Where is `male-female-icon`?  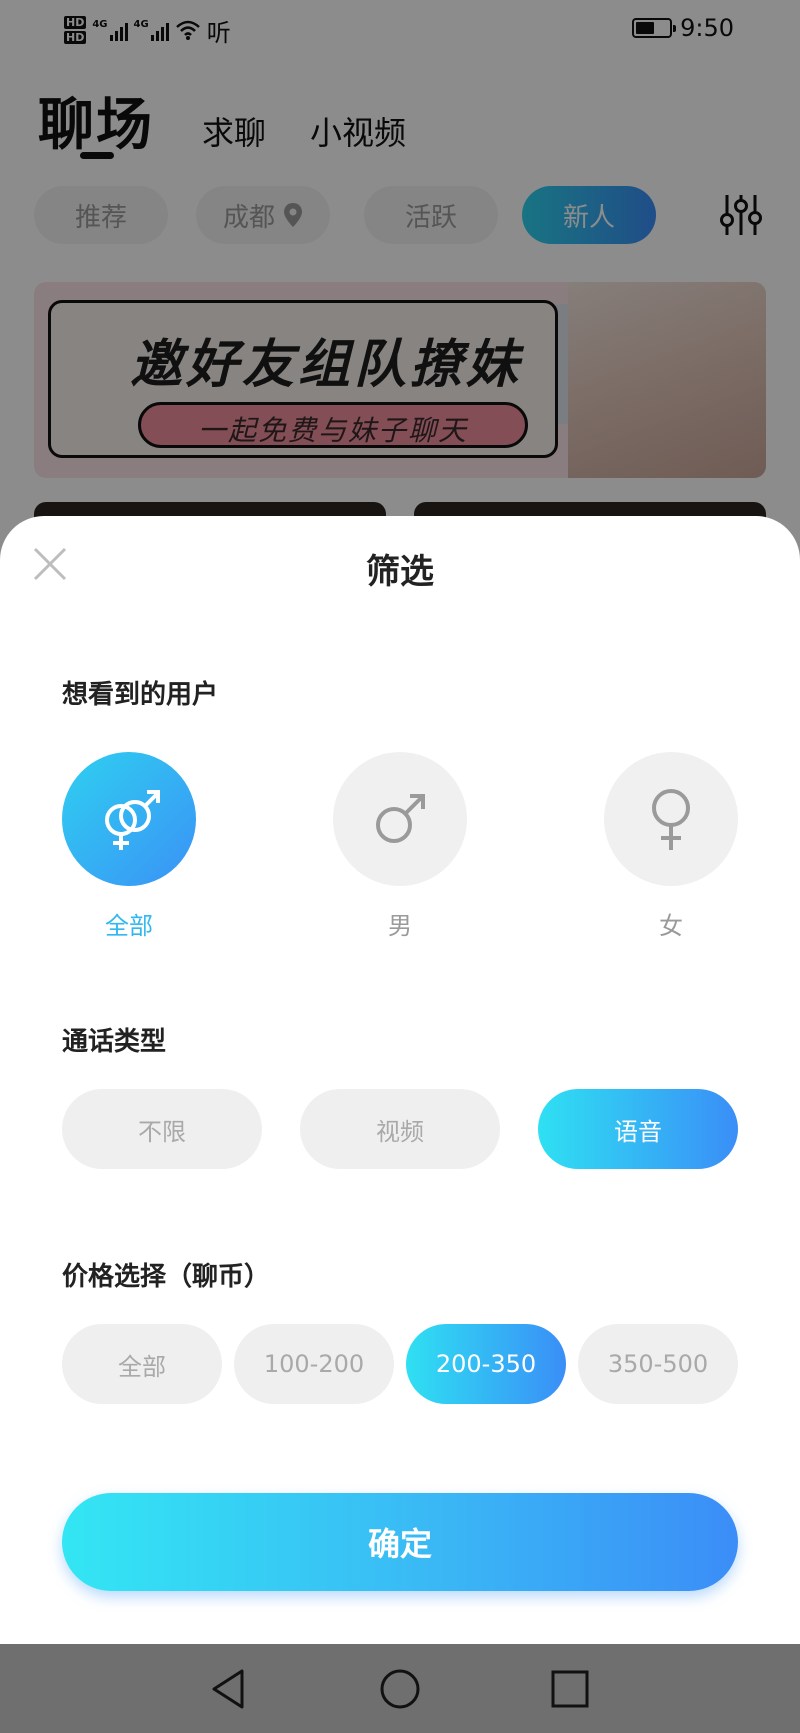
male-female-icon is located at coordinates (132, 820).